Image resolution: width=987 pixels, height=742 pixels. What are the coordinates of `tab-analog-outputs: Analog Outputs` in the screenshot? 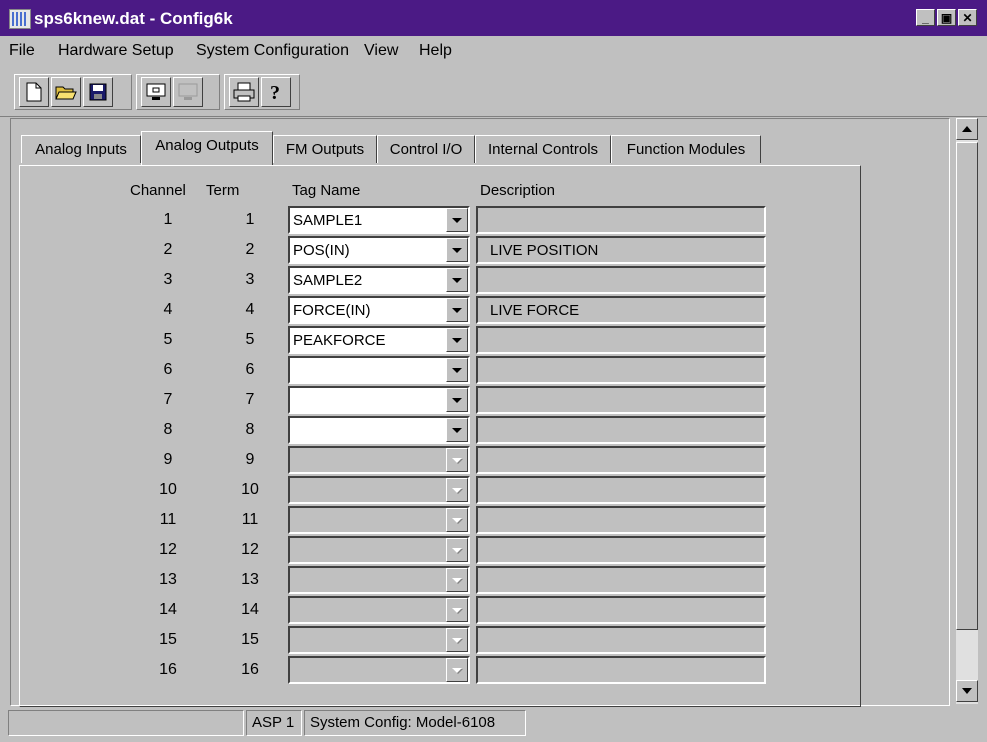 It's located at (207, 148).